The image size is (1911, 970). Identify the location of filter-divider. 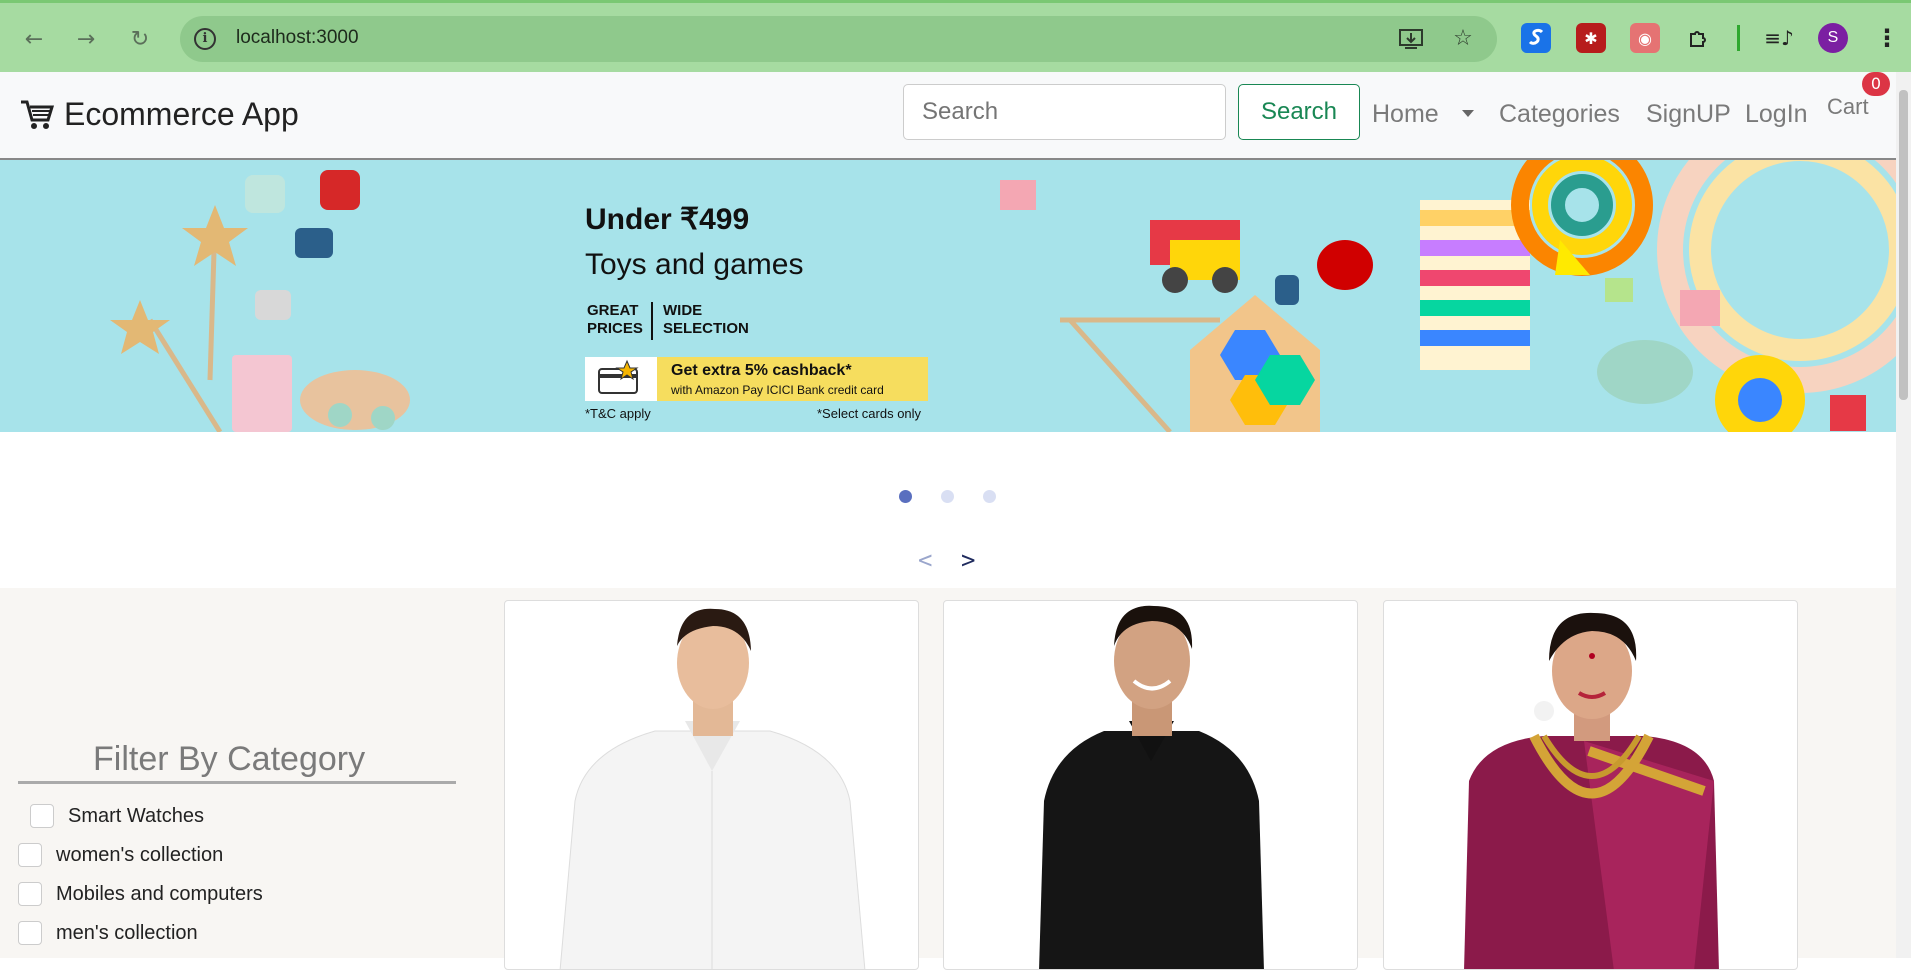
(237, 782).